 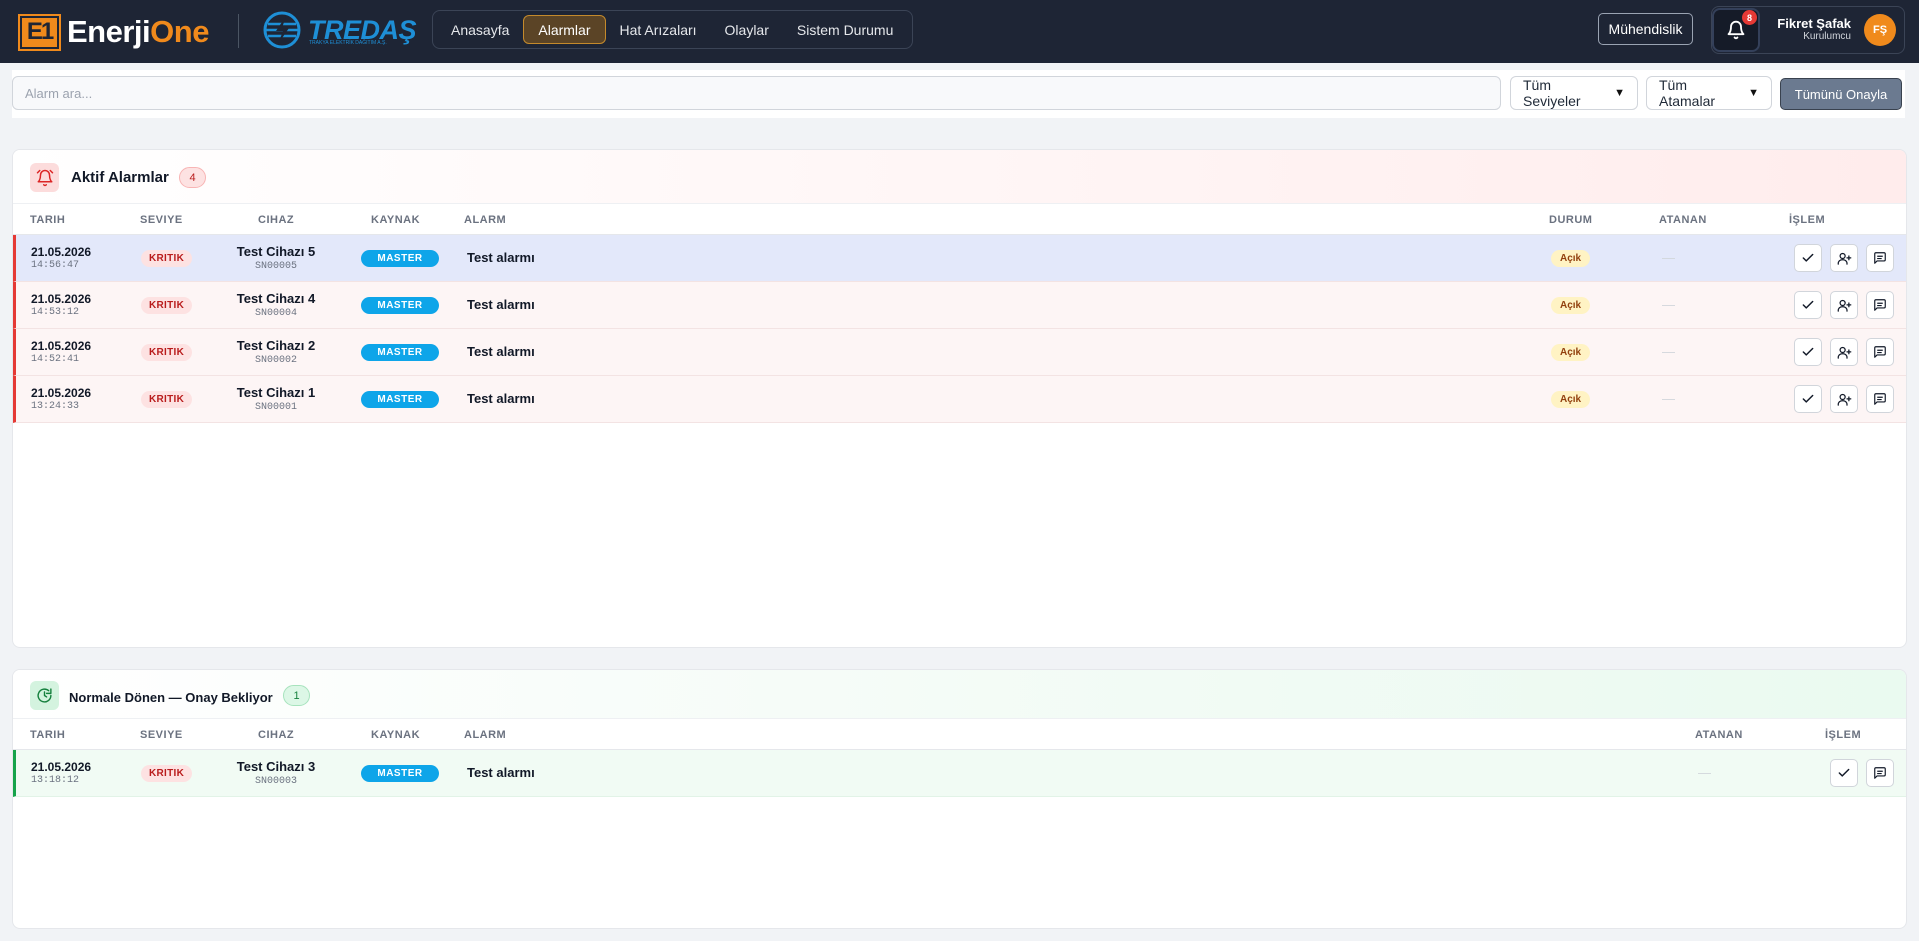 I want to click on user-name: Fikret Şafak, so click(x=1814, y=23).